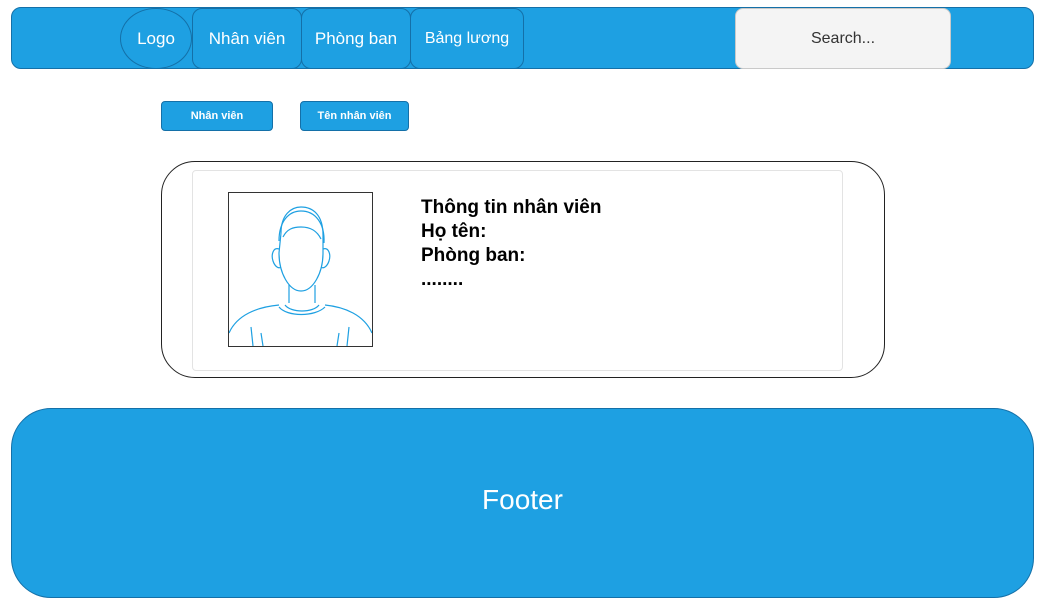 The width and height of the screenshot is (1041, 598). What do you see at coordinates (247, 38) in the screenshot?
I see `nav-item-nhan-vien: Nhân viên` at bounding box center [247, 38].